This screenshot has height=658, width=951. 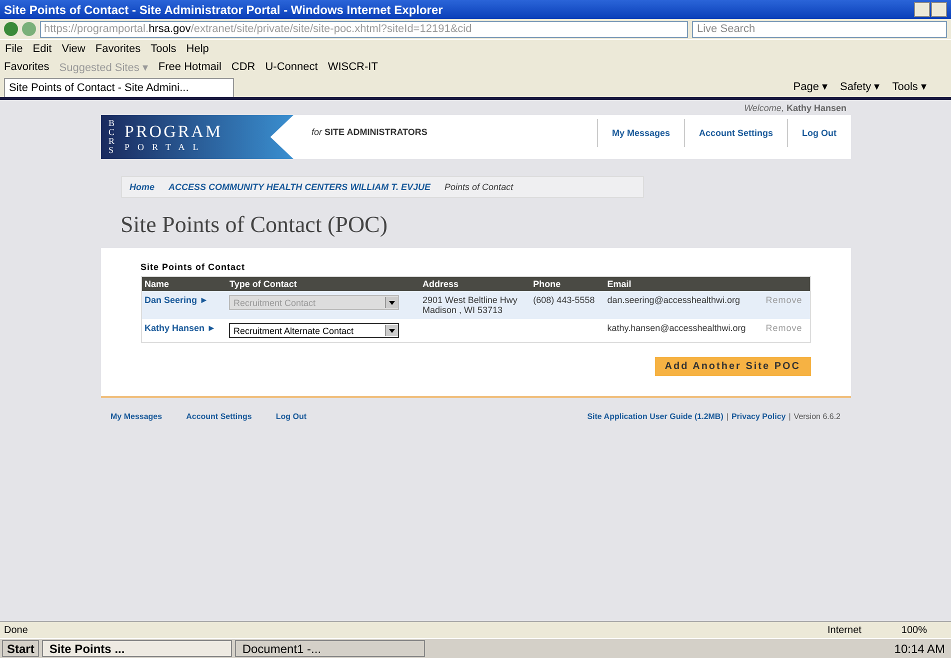 What do you see at coordinates (27, 67) in the screenshot?
I see `favorites-button: Favorites` at bounding box center [27, 67].